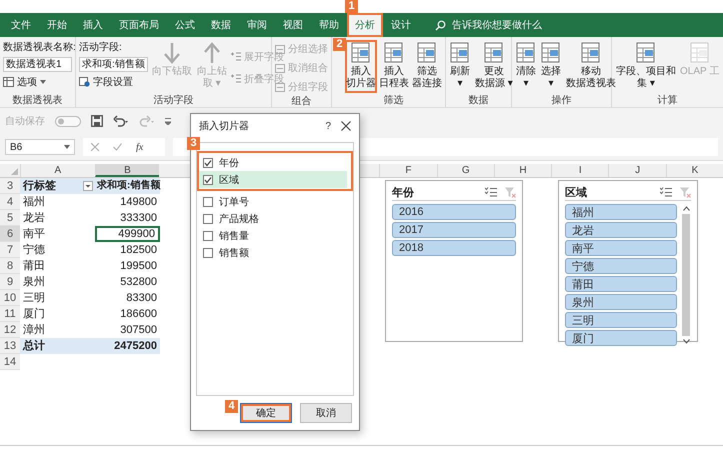 This screenshot has height=459, width=723. What do you see at coordinates (326, 413) in the screenshot?
I see `cancel-button: 取消` at bounding box center [326, 413].